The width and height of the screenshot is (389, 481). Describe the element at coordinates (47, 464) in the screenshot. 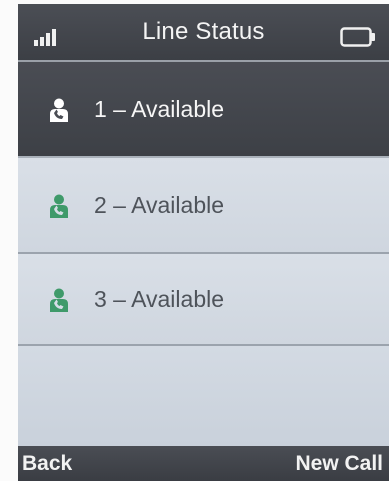

I see `back-softkey: Back` at that location.